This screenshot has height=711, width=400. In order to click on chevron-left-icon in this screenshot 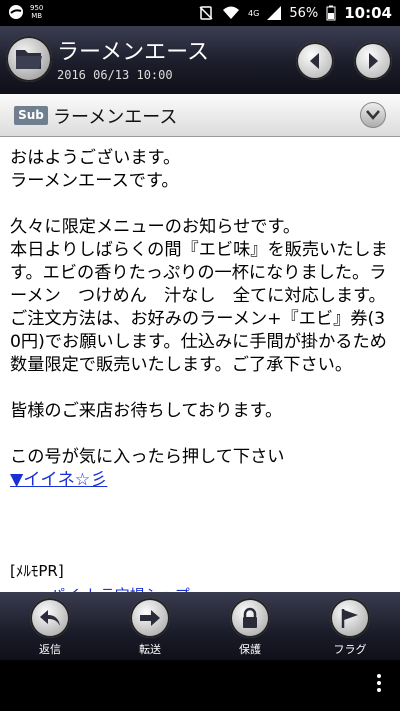, I will do `click(314, 61)`.